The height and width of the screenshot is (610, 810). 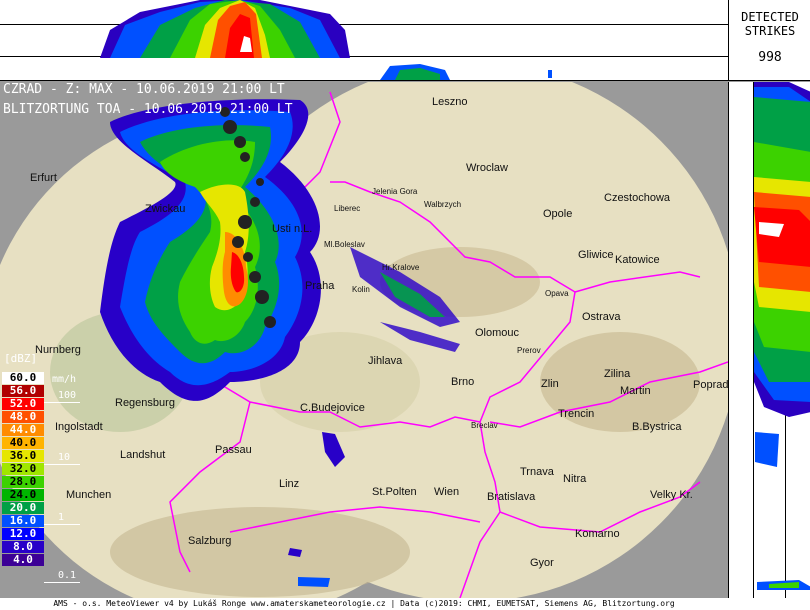 I want to click on city-label: Katowice, so click(x=637, y=260).